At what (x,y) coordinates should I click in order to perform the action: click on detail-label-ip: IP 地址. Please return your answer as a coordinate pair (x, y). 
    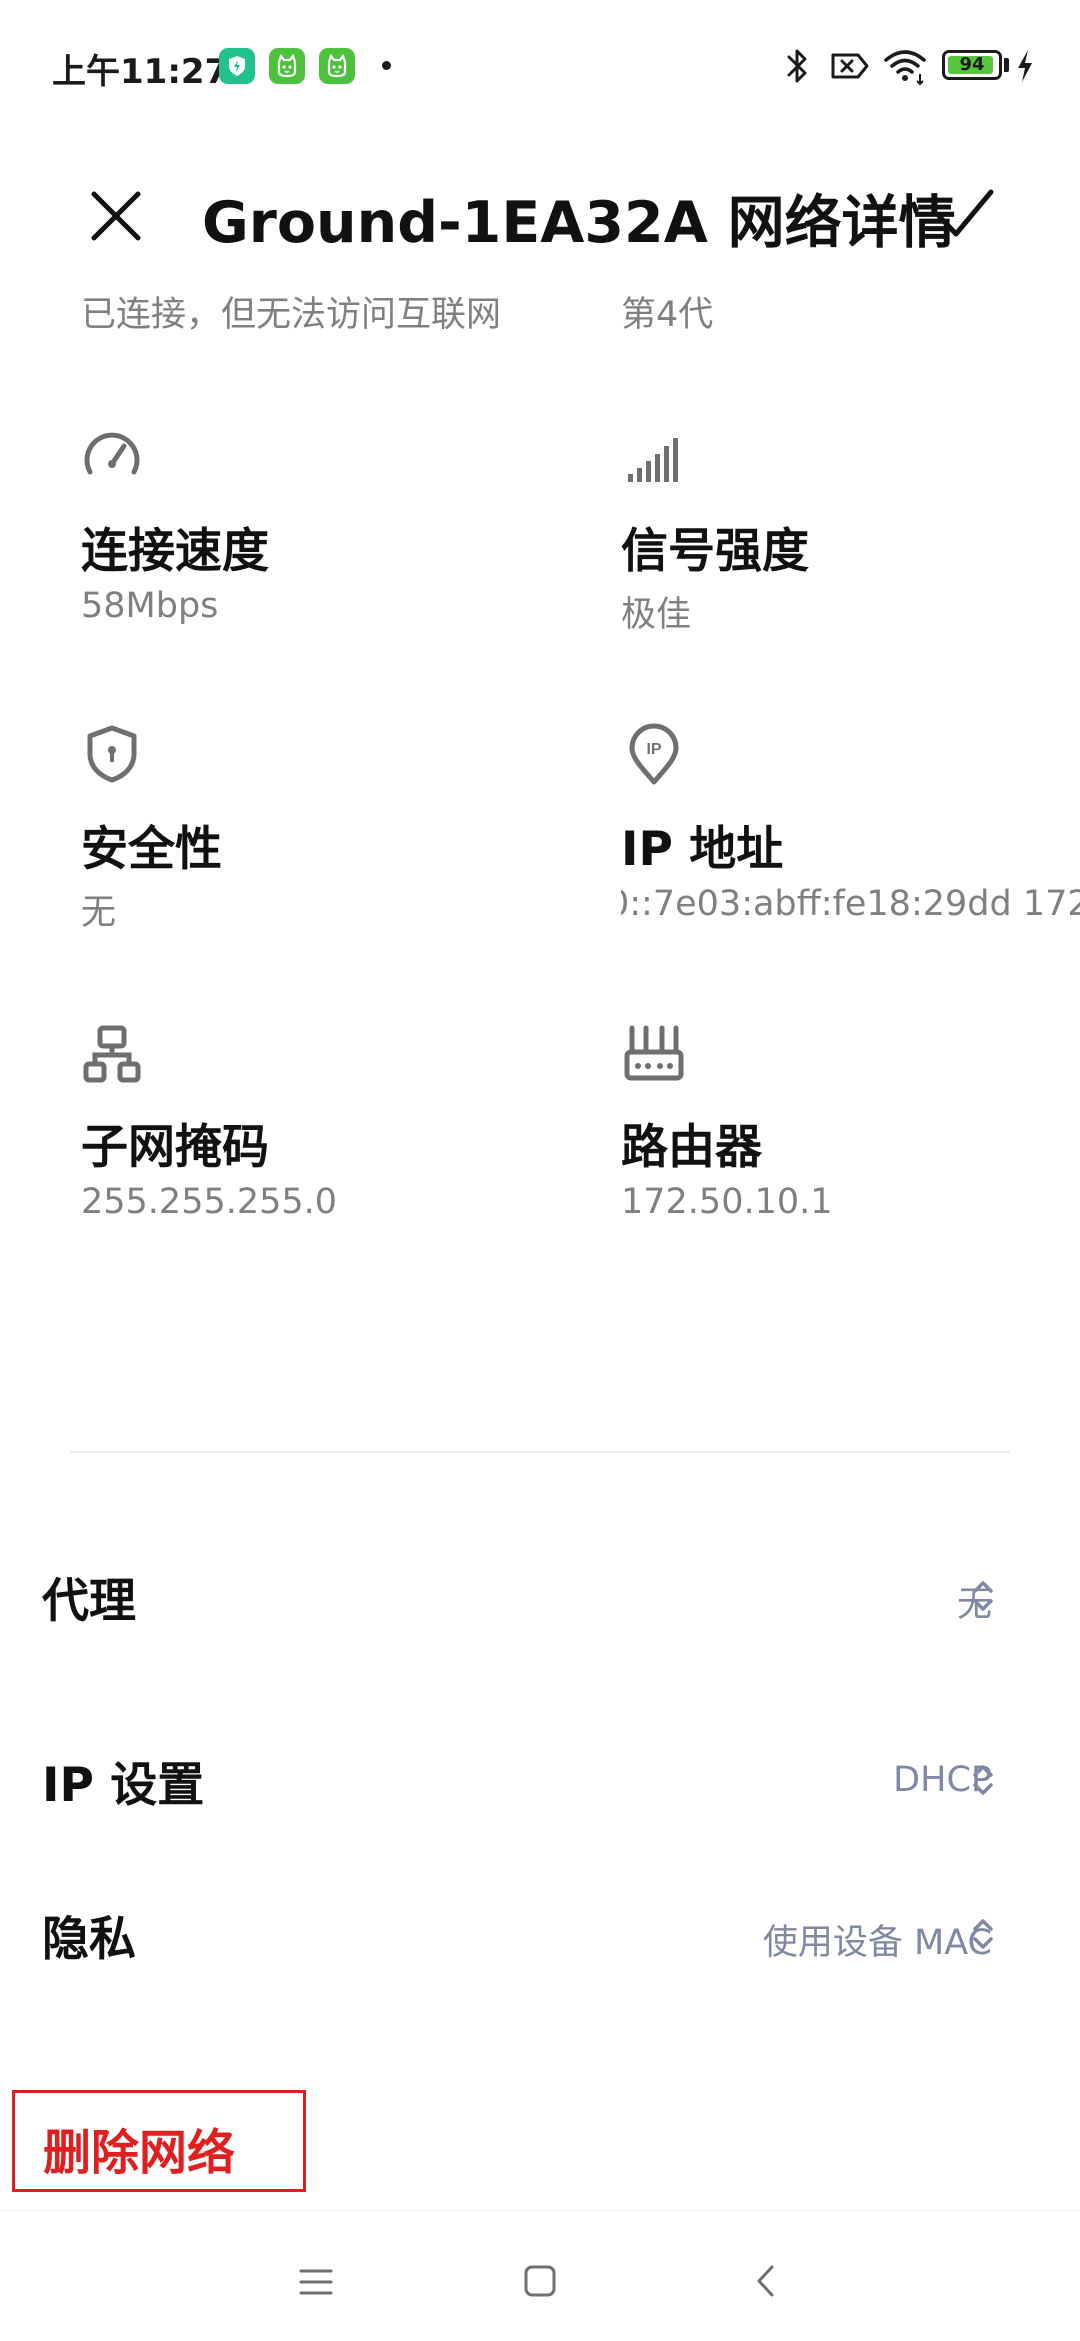
    Looking at the image, I should click on (702, 849).